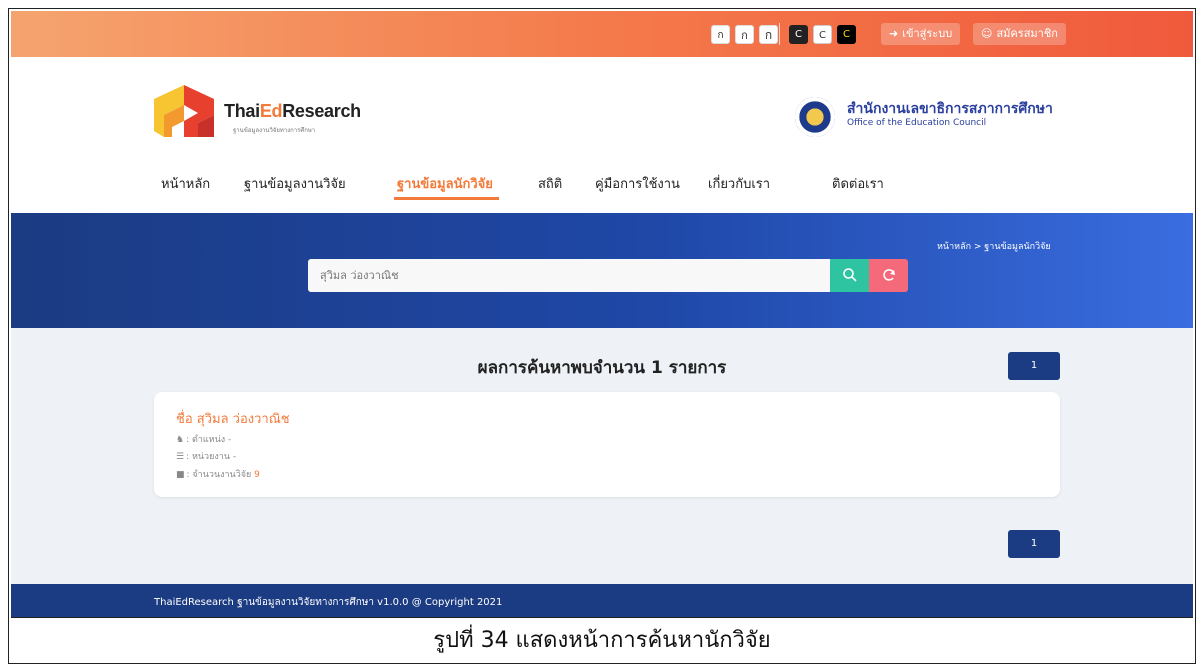 This screenshot has width=1204, height=672. I want to click on brand-highlight: Ed, so click(271, 111).